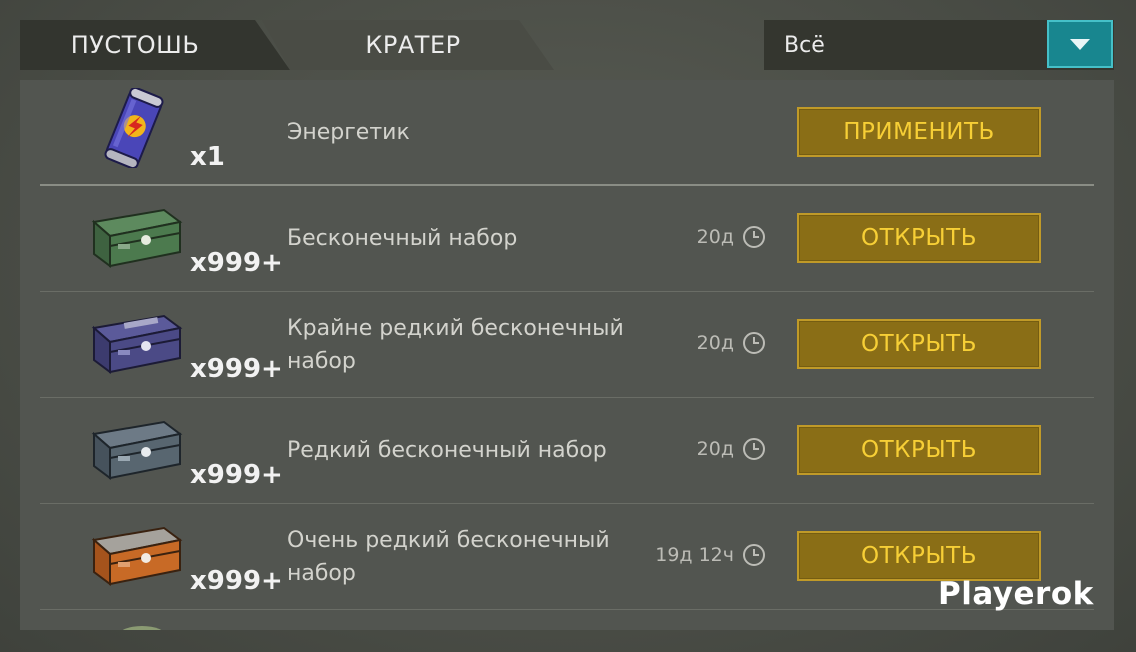 The height and width of the screenshot is (652, 1136). What do you see at coordinates (455, 345) in the screenshot?
I see `item-name: Крайне редкий бесконечный набор` at bounding box center [455, 345].